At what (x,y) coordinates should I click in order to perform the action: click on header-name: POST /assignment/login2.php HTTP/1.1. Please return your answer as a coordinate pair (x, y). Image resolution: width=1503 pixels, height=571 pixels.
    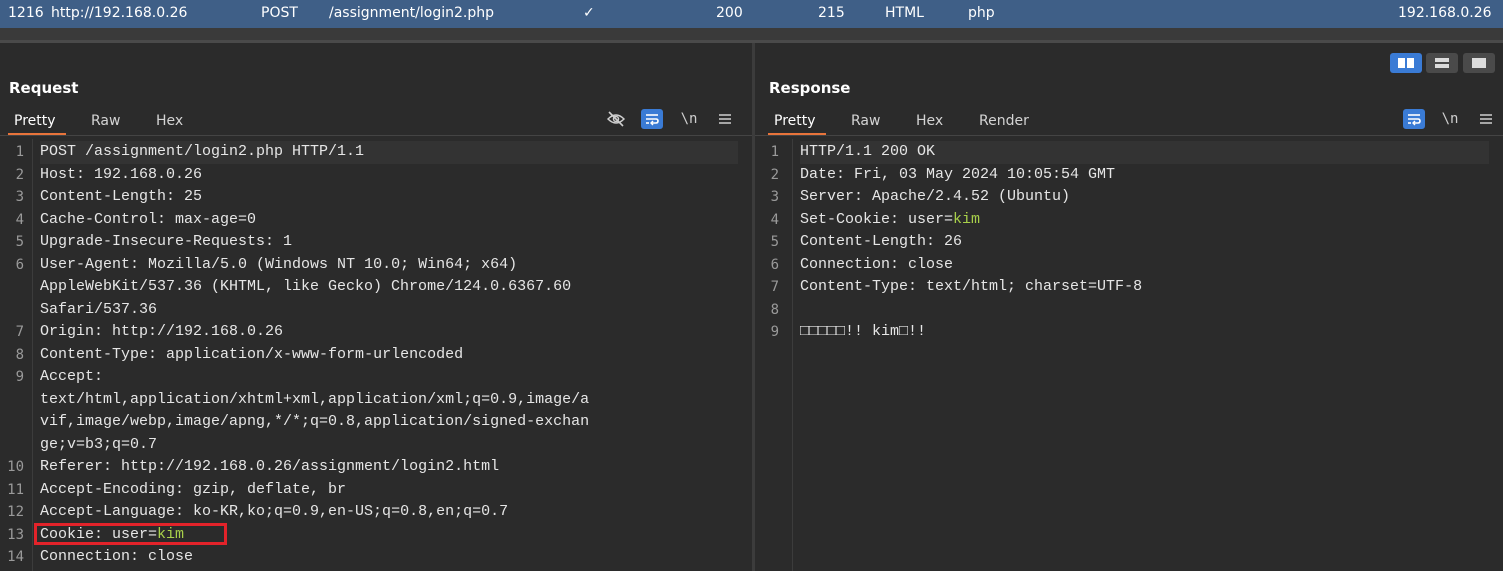
    Looking at the image, I should click on (202, 151).